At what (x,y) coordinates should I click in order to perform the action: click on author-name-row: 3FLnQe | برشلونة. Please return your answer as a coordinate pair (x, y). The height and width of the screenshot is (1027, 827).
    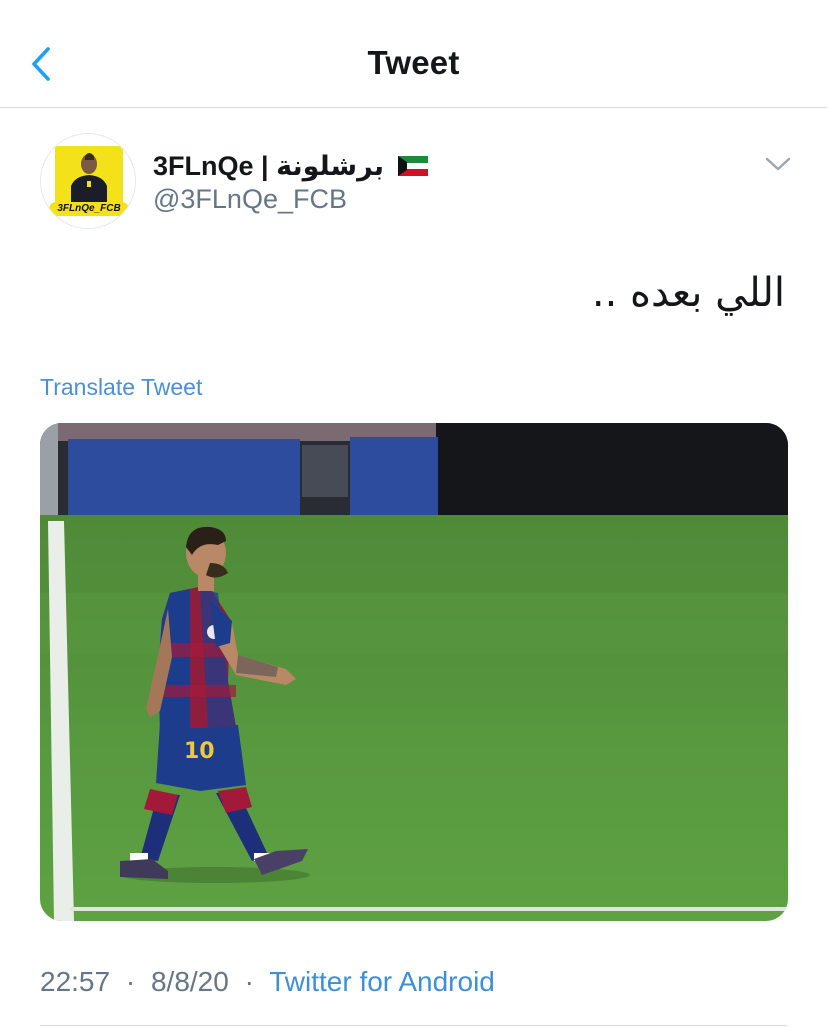
    Looking at the image, I should click on (291, 166).